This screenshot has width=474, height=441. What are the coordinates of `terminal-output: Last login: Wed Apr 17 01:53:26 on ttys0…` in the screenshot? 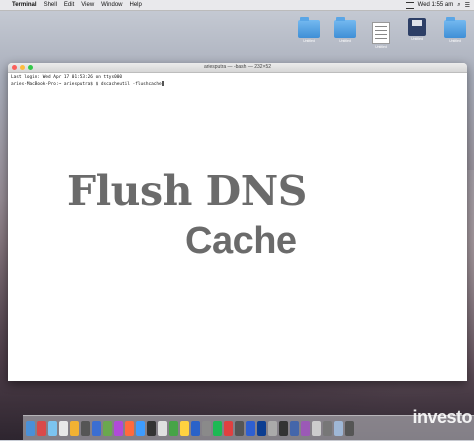 It's located at (237, 81).